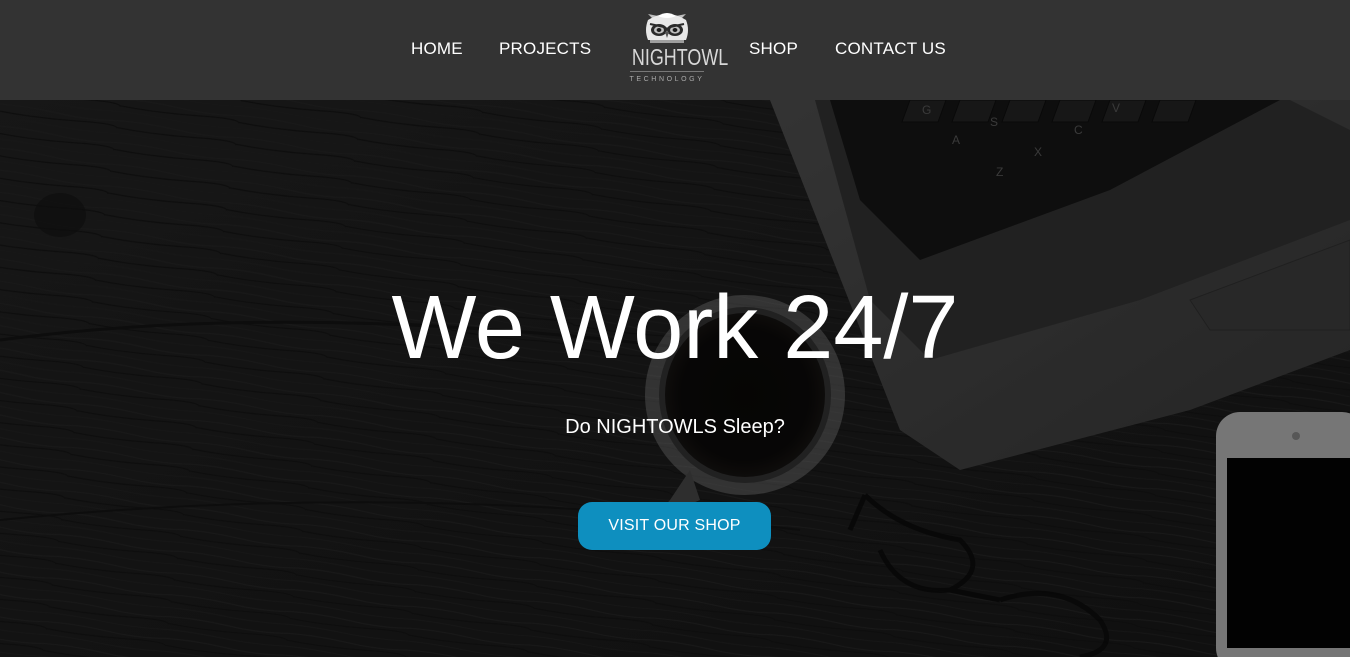 This screenshot has width=1350, height=657. What do you see at coordinates (680, 57) in the screenshot?
I see `logo-wordmark: NIGHTOWL` at bounding box center [680, 57].